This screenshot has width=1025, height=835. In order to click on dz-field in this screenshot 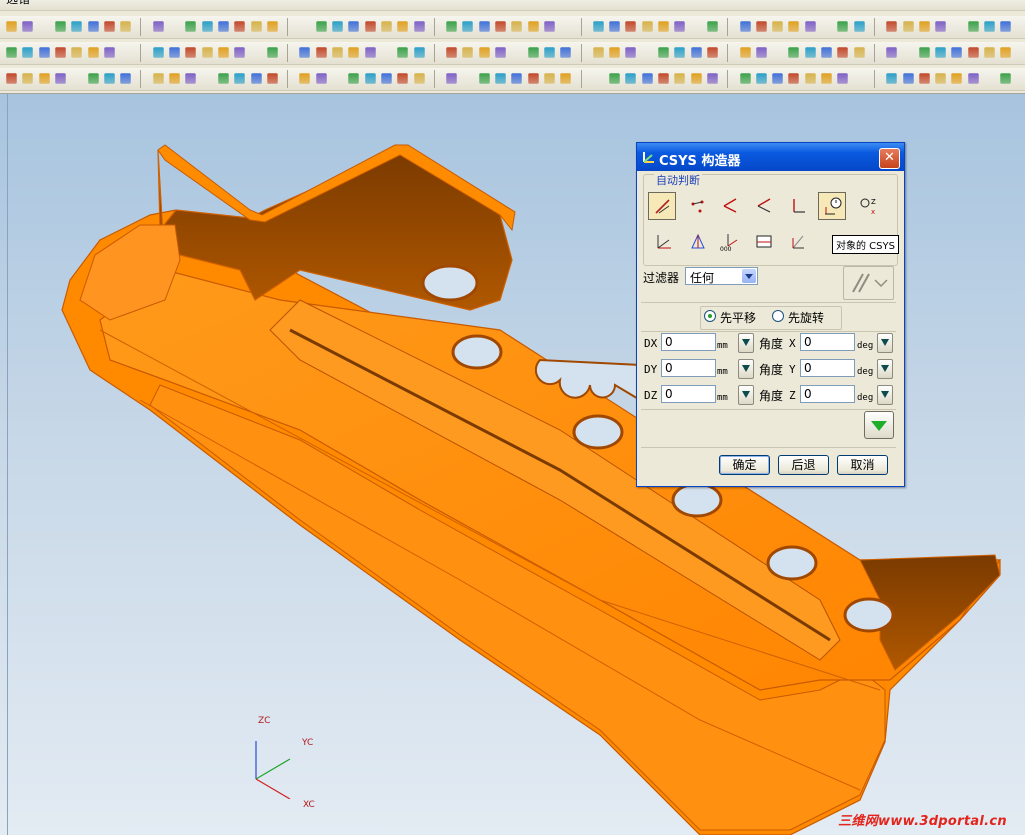, I will do `click(688, 394)`.